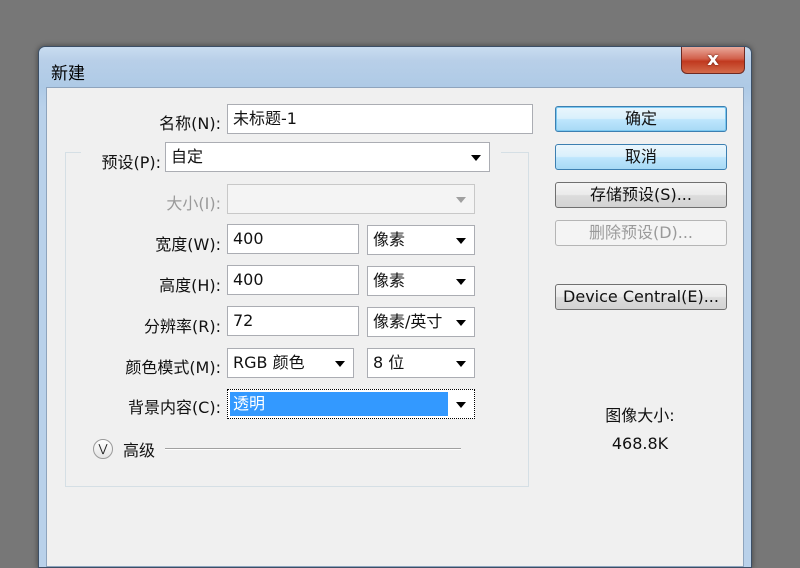  What do you see at coordinates (395, 67) in the screenshot?
I see `title-bar: 新建 x` at bounding box center [395, 67].